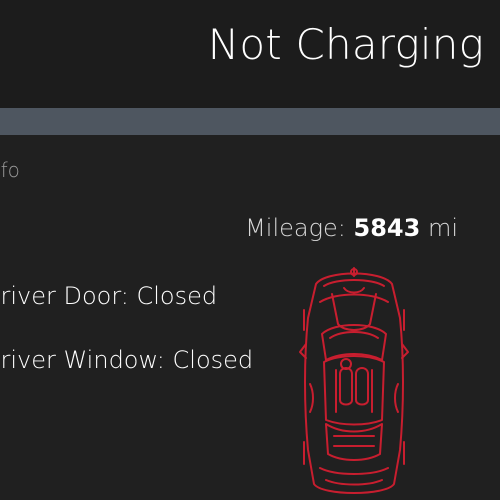 This screenshot has width=500, height=500. I want to click on mileage-unit: mi, so click(442, 228).